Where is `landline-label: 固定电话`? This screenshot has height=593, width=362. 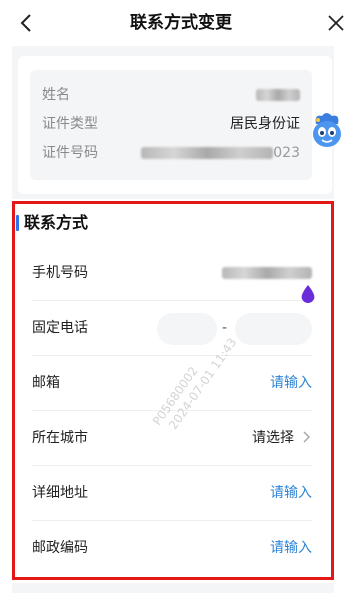
landline-label: 固定电话 is located at coordinates (60, 328).